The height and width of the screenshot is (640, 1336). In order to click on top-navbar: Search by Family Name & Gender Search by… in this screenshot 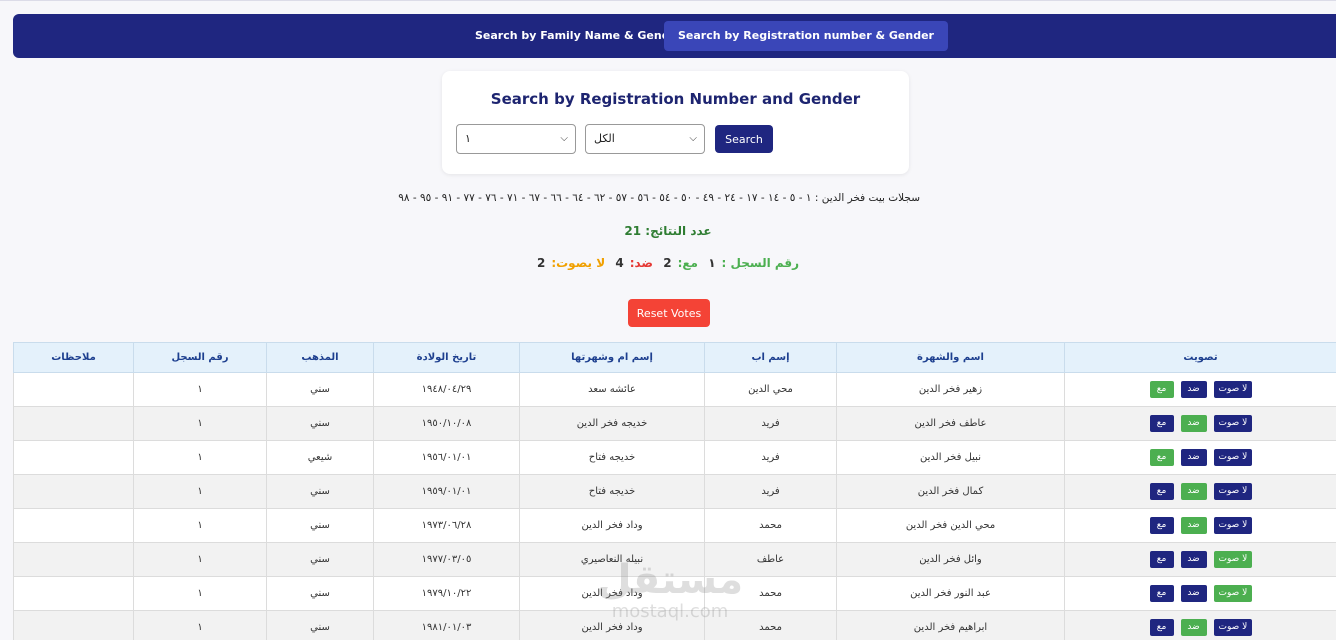, I will do `click(674, 36)`.